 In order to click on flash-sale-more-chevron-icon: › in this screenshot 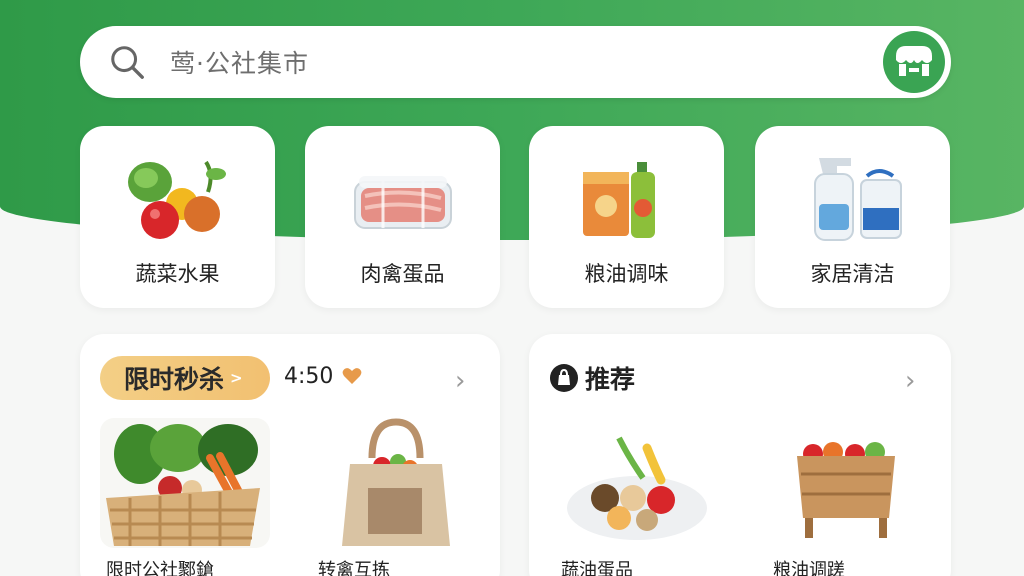, I will do `click(460, 381)`.